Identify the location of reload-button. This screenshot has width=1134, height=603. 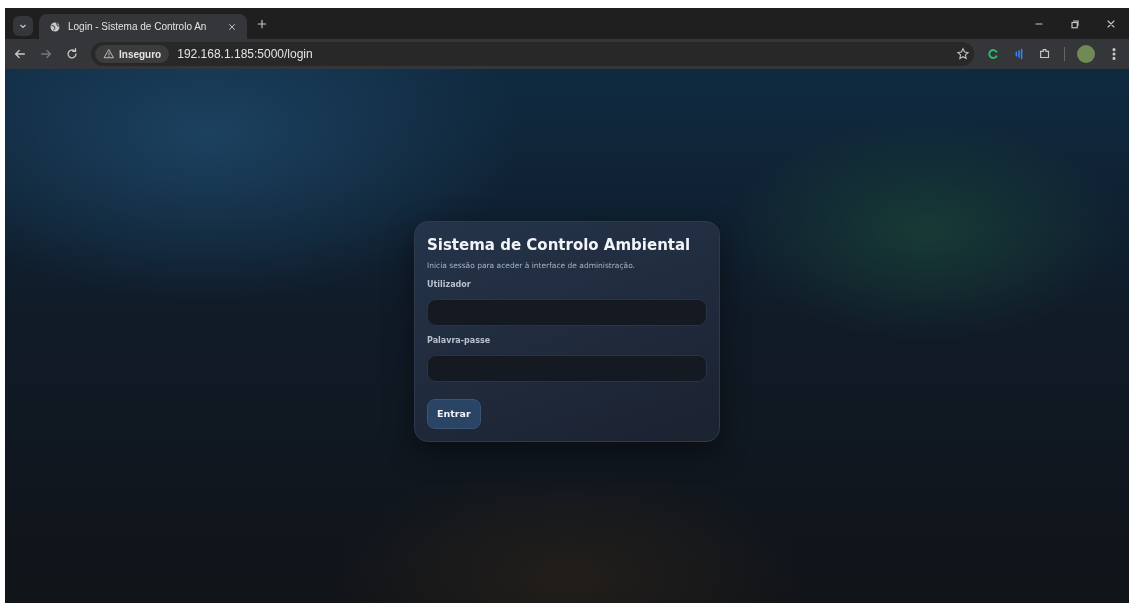
(72, 54).